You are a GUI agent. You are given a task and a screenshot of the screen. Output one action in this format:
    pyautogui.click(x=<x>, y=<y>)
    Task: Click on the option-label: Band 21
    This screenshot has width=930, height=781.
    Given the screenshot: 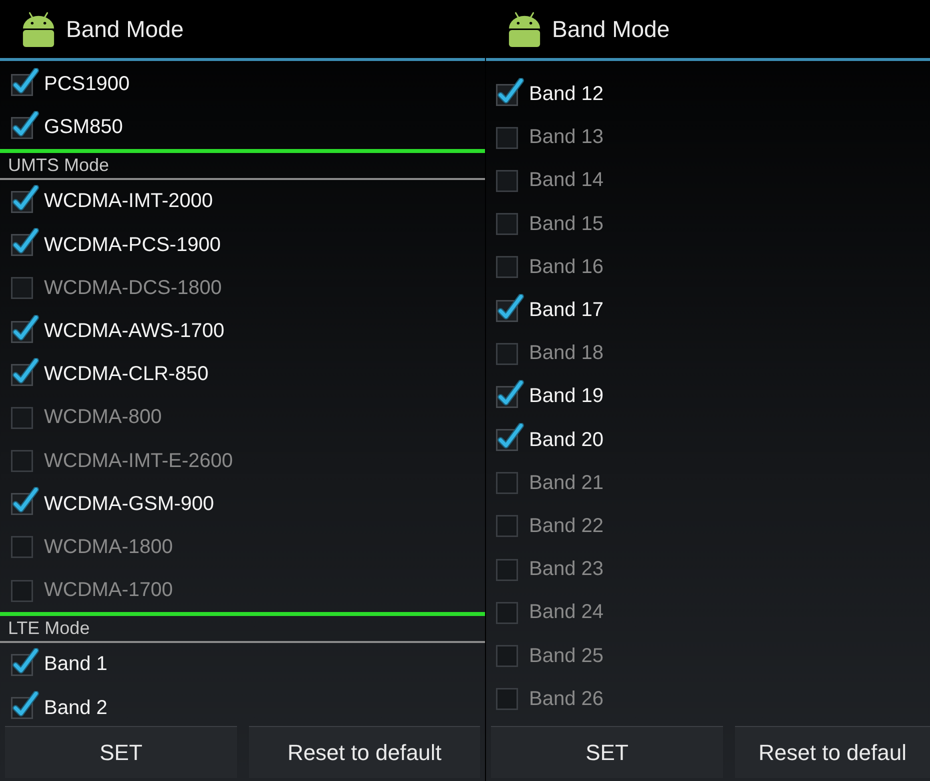 What is the action you would take?
    pyautogui.click(x=566, y=483)
    